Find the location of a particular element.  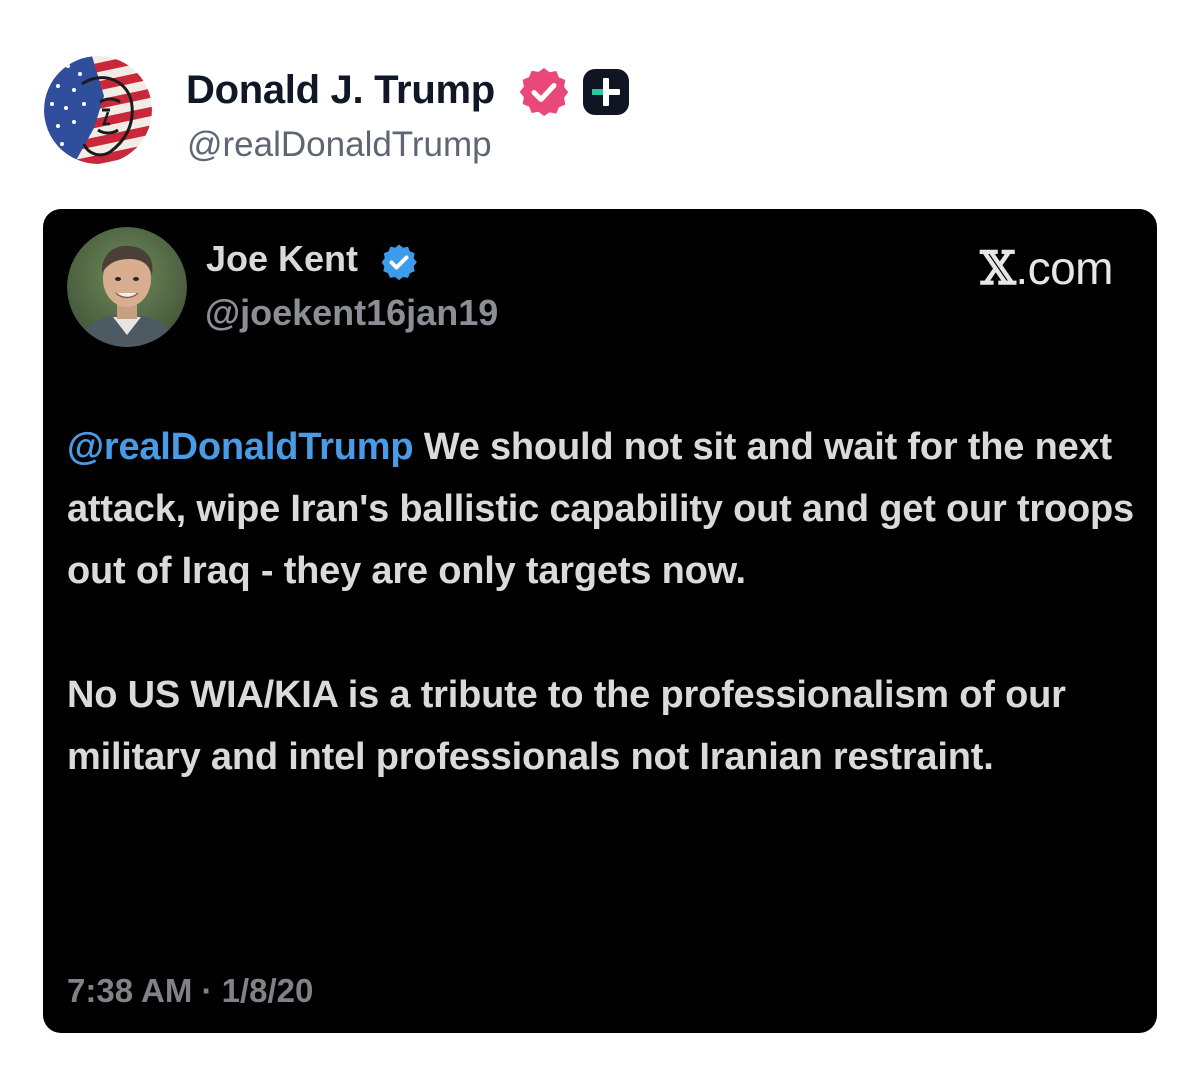

x-logo-icon: 𝕏 is located at coordinates (998, 268).